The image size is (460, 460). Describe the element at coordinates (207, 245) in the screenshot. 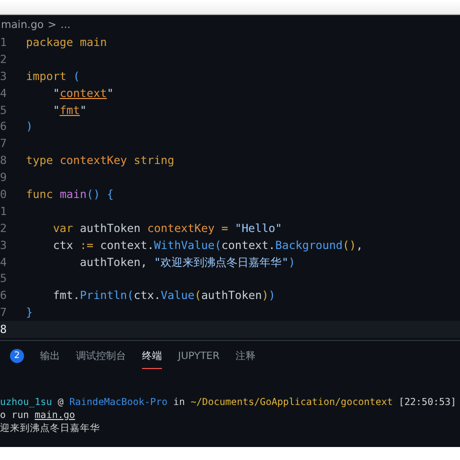

I see `code-line: ctx := context.WithValue(context.Background(),` at that location.